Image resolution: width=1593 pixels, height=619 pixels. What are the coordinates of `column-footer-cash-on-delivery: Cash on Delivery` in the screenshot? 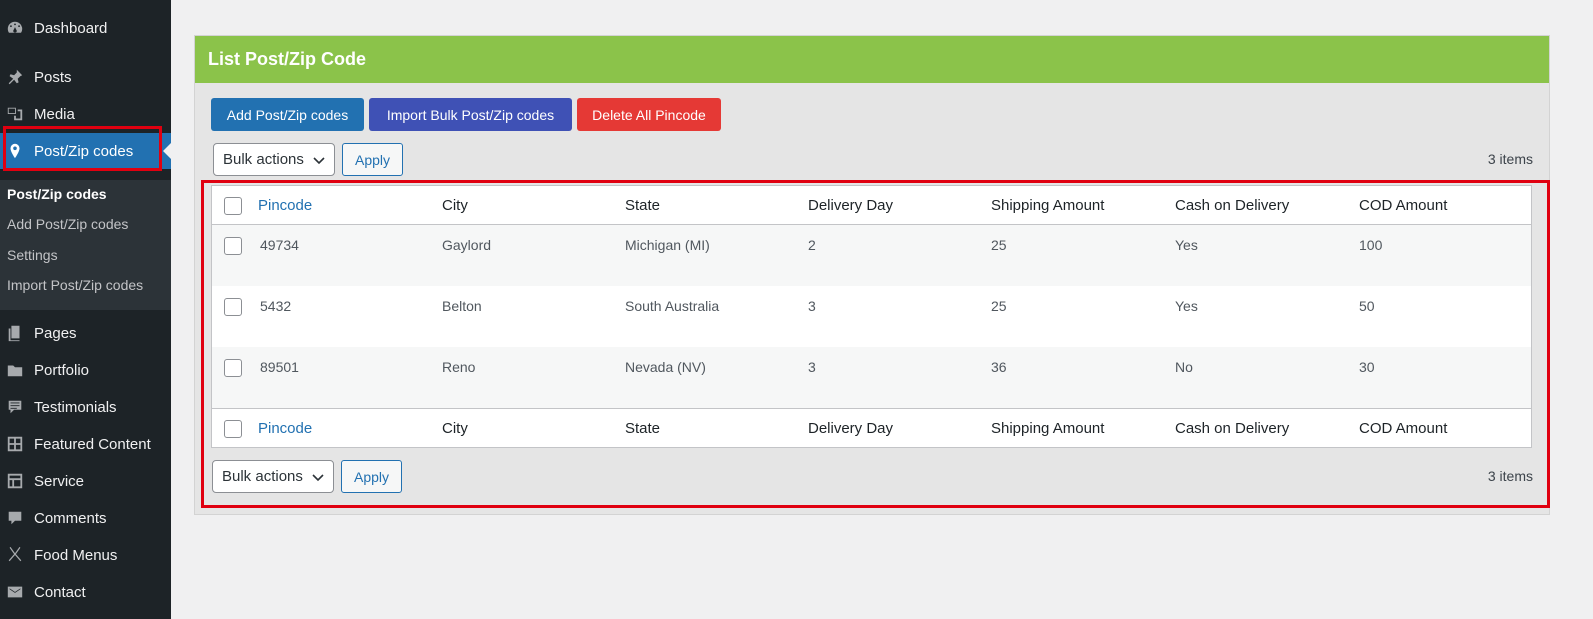 It's located at (1232, 428).